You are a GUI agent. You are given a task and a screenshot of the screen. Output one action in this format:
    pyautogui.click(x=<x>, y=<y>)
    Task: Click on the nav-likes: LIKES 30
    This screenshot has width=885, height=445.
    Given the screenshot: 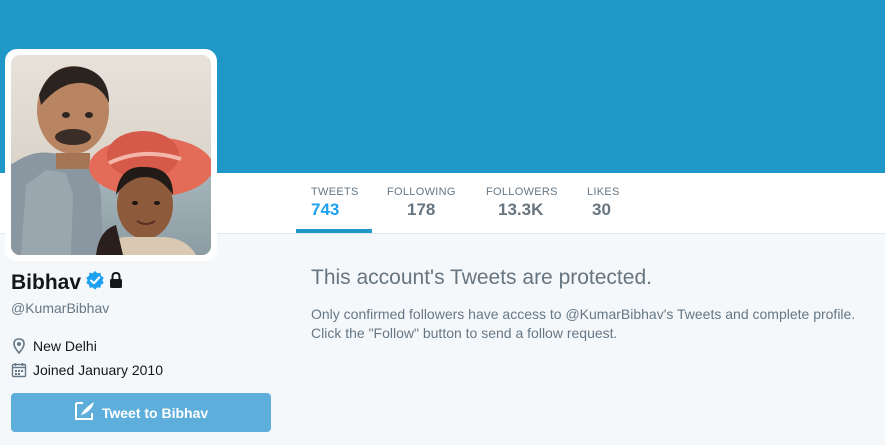 What is the action you would take?
    pyautogui.click(x=602, y=203)
    